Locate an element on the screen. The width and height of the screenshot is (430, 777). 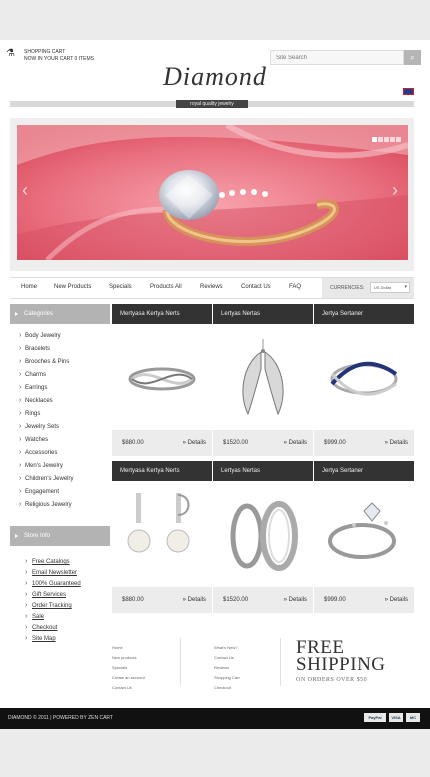
slider-next-icon: › is located at coordinates (395, 190).